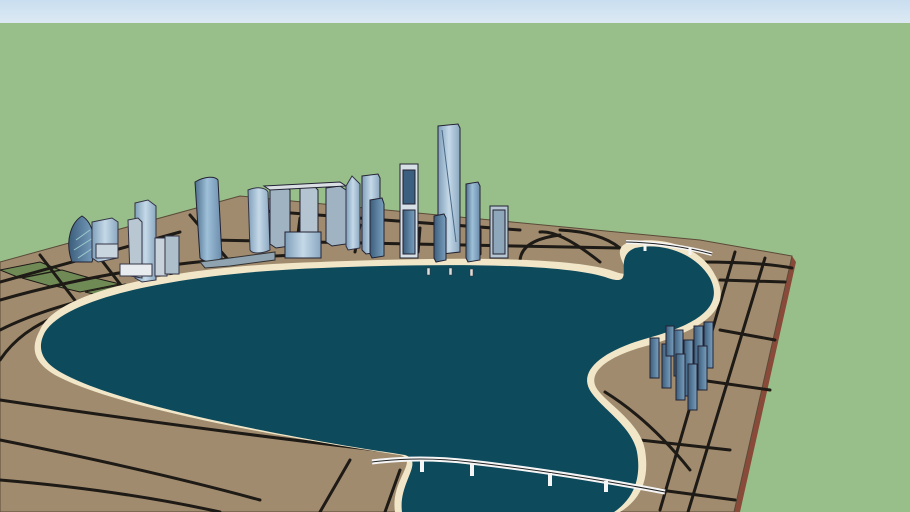  I want to click on sky, so click(455, 11).